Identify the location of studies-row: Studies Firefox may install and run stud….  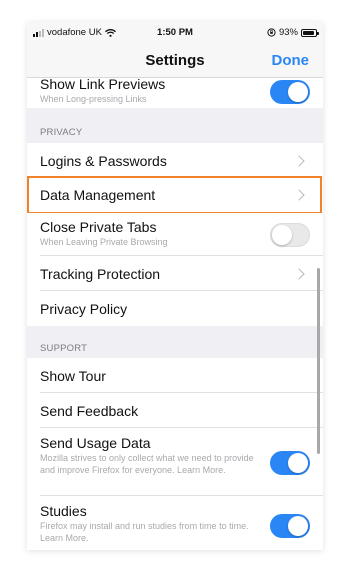
(175, 523).